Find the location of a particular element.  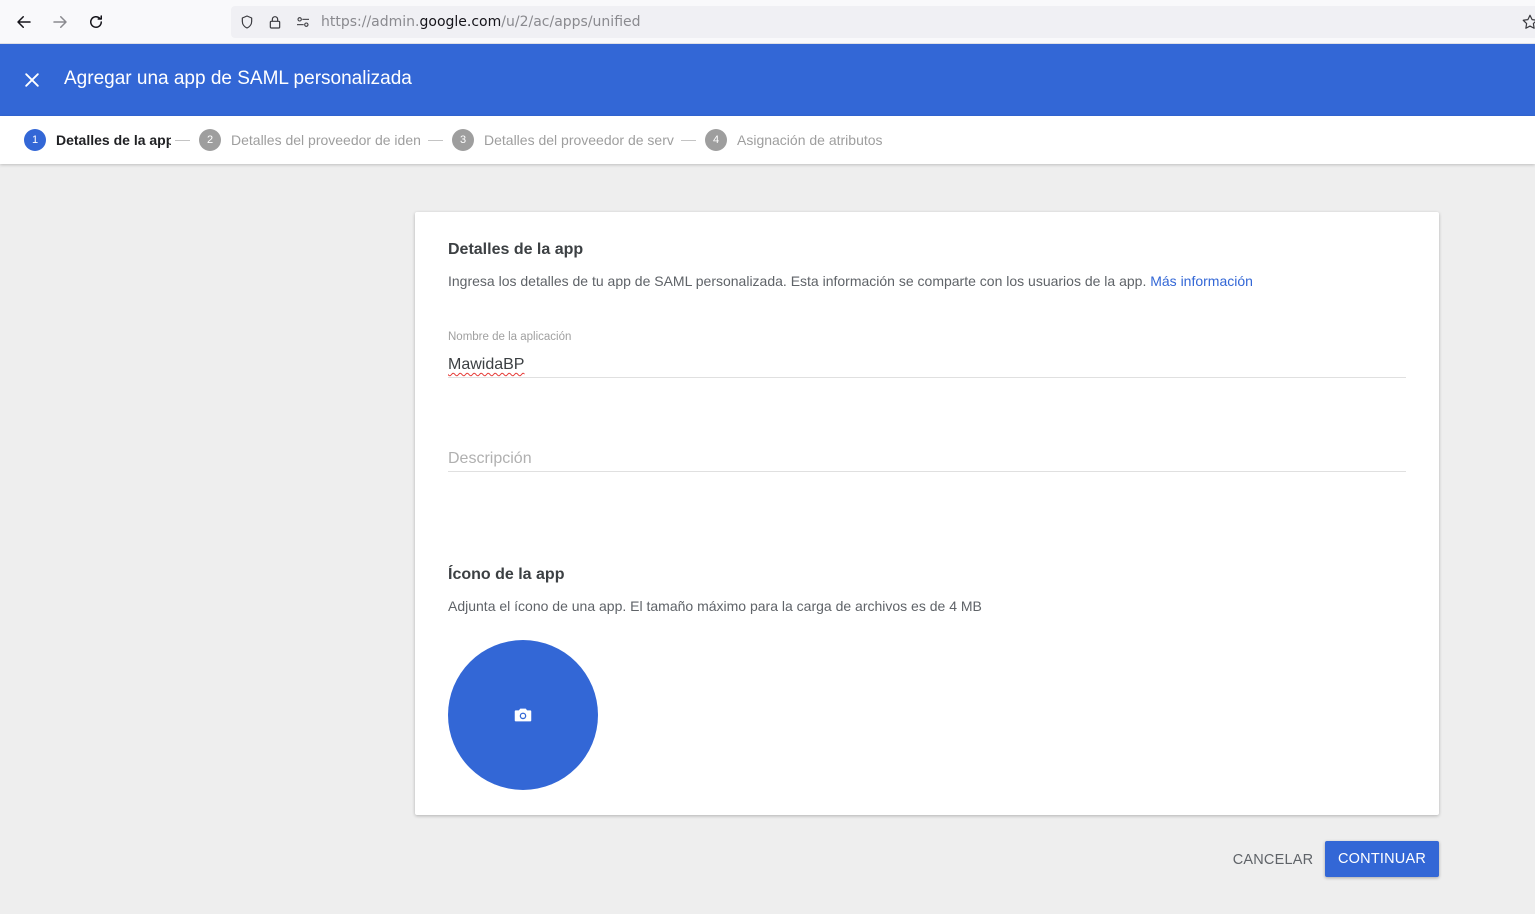

url-domain: google.com is located at coordinates (460, 22).